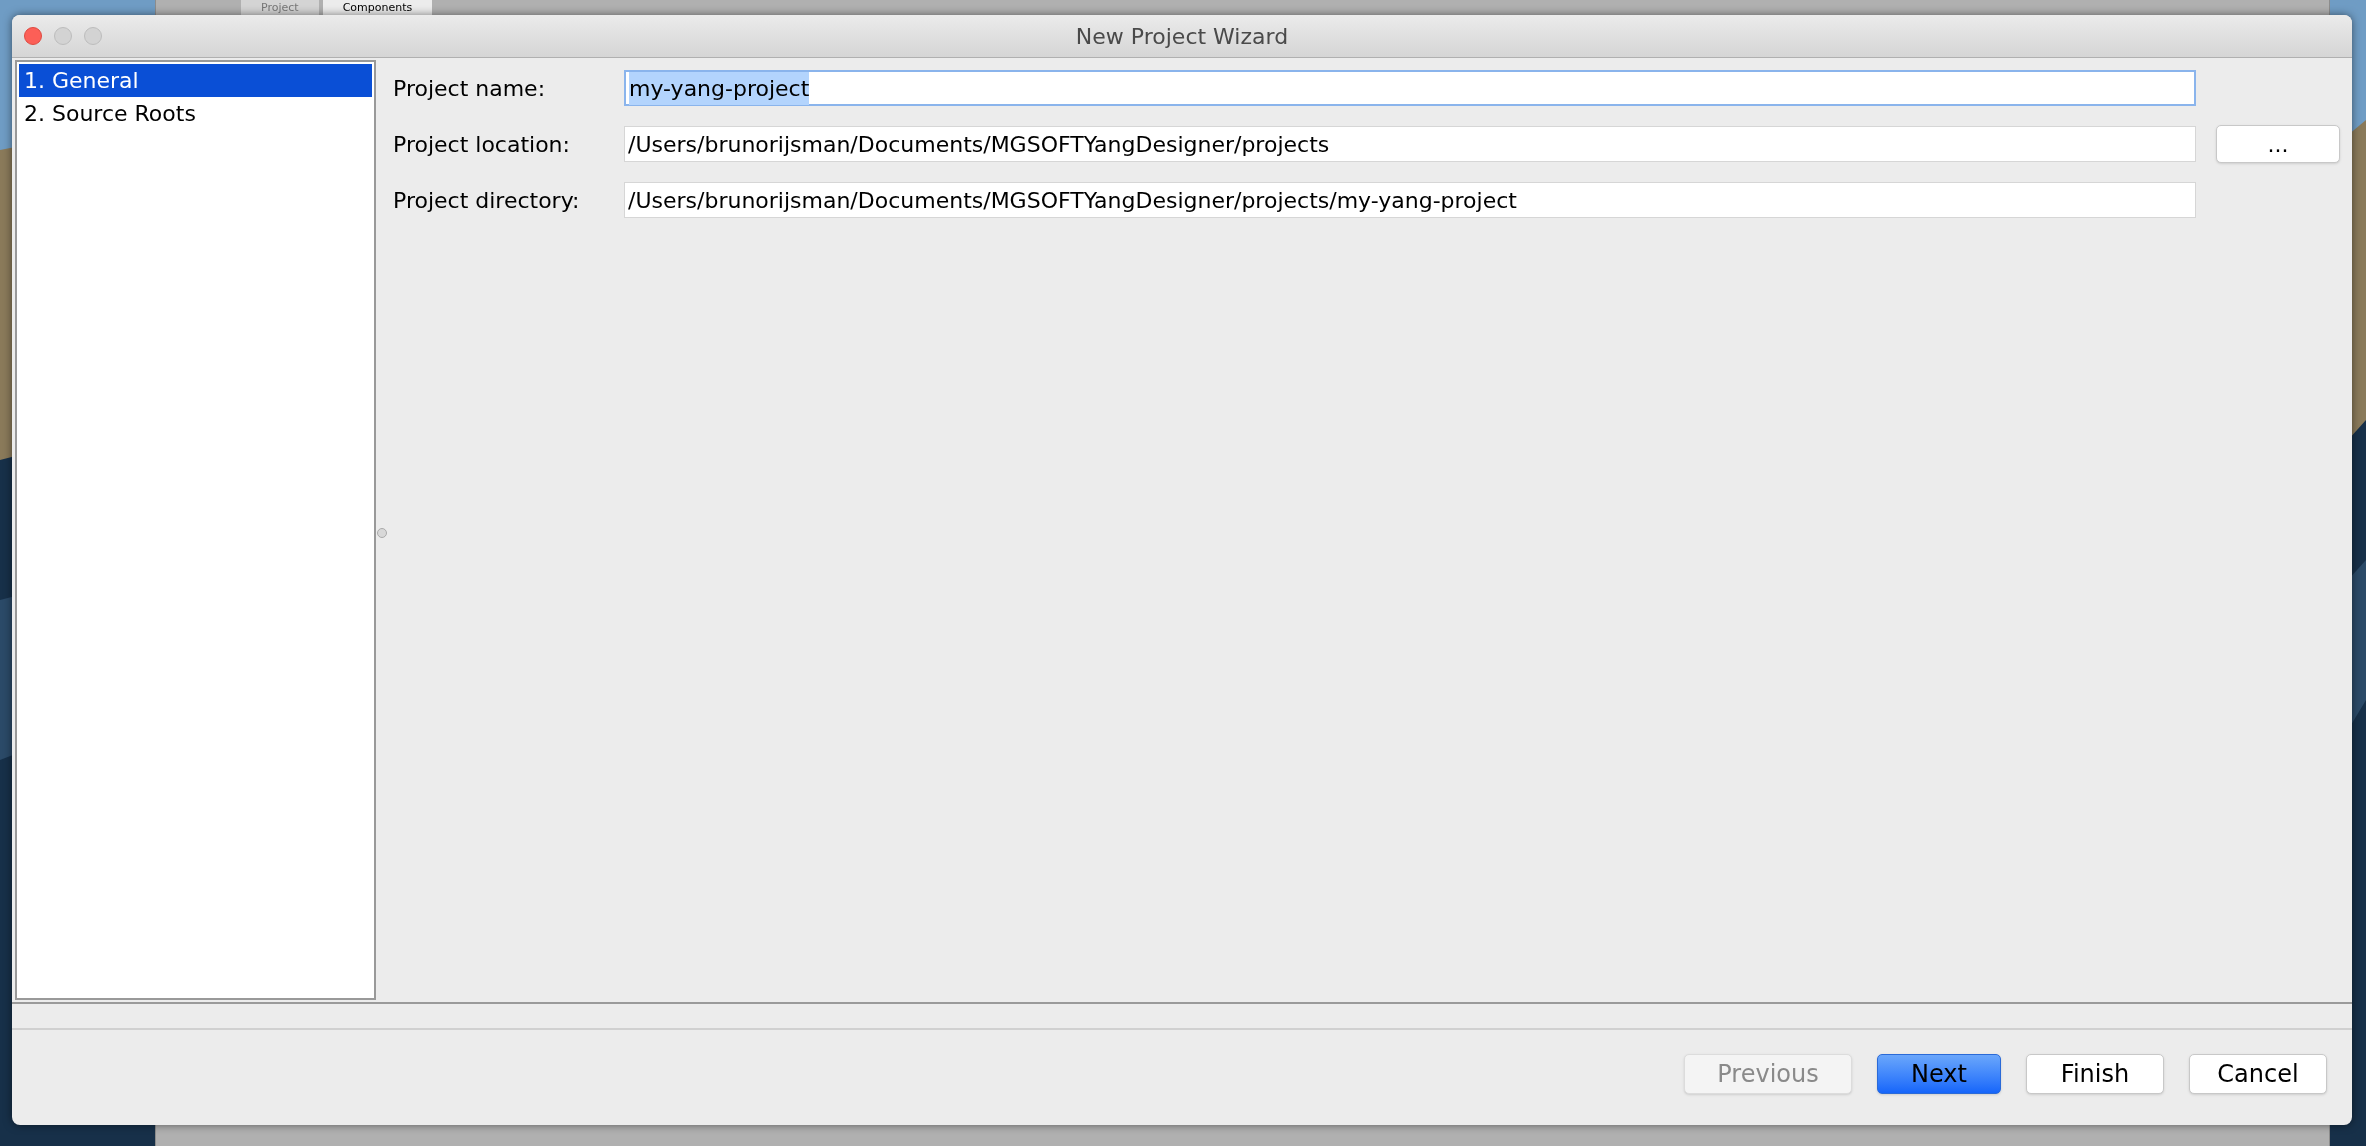  I want to click on field-label: Project directory:, so click(487, 200).